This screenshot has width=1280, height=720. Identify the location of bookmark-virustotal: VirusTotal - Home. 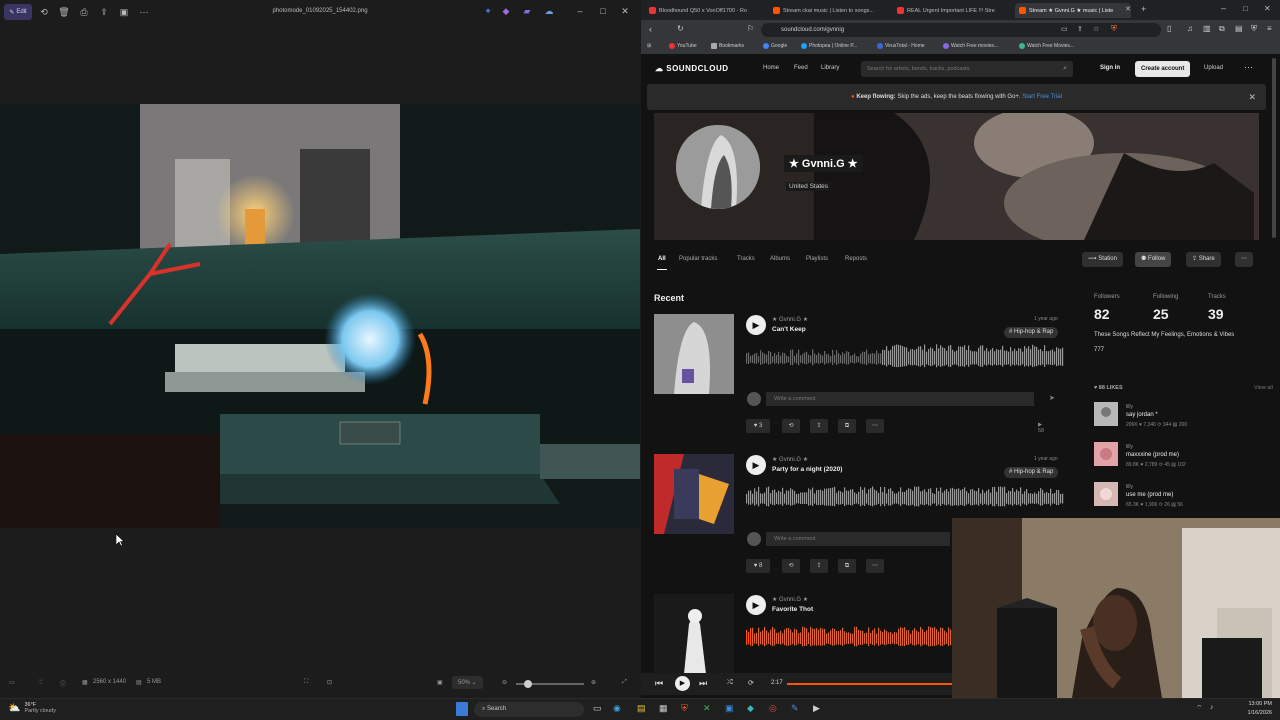
(901, 46).